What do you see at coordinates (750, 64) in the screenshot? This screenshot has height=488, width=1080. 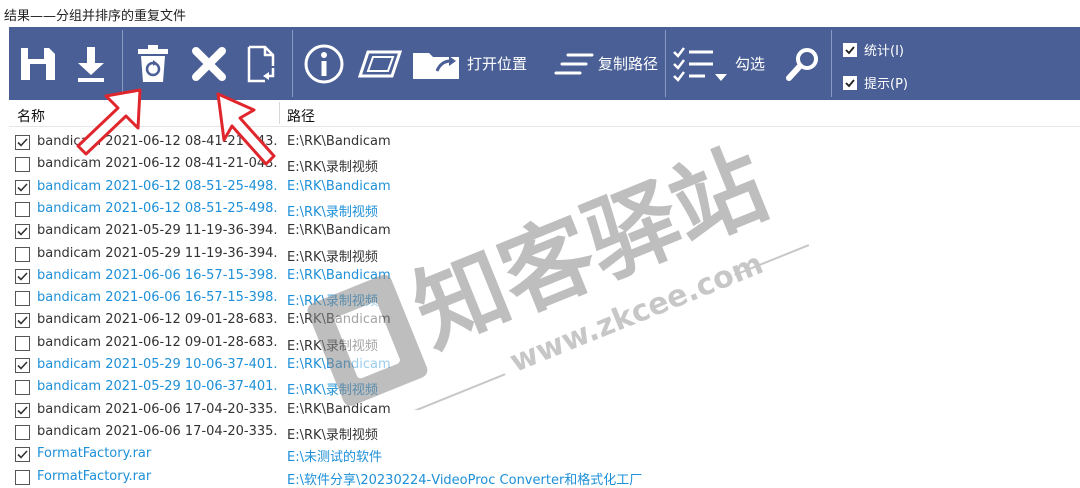 I see `check-label: 勾选` at bounding box center [750, 64].